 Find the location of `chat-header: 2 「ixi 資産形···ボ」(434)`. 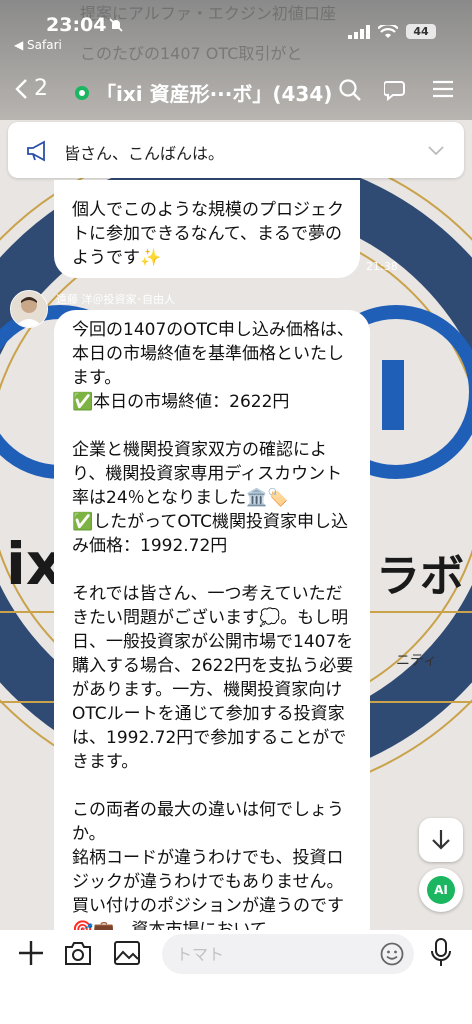

chat-header: 2 「ixi 資産形···ボ」(434) is located at coordinates (236, 90).